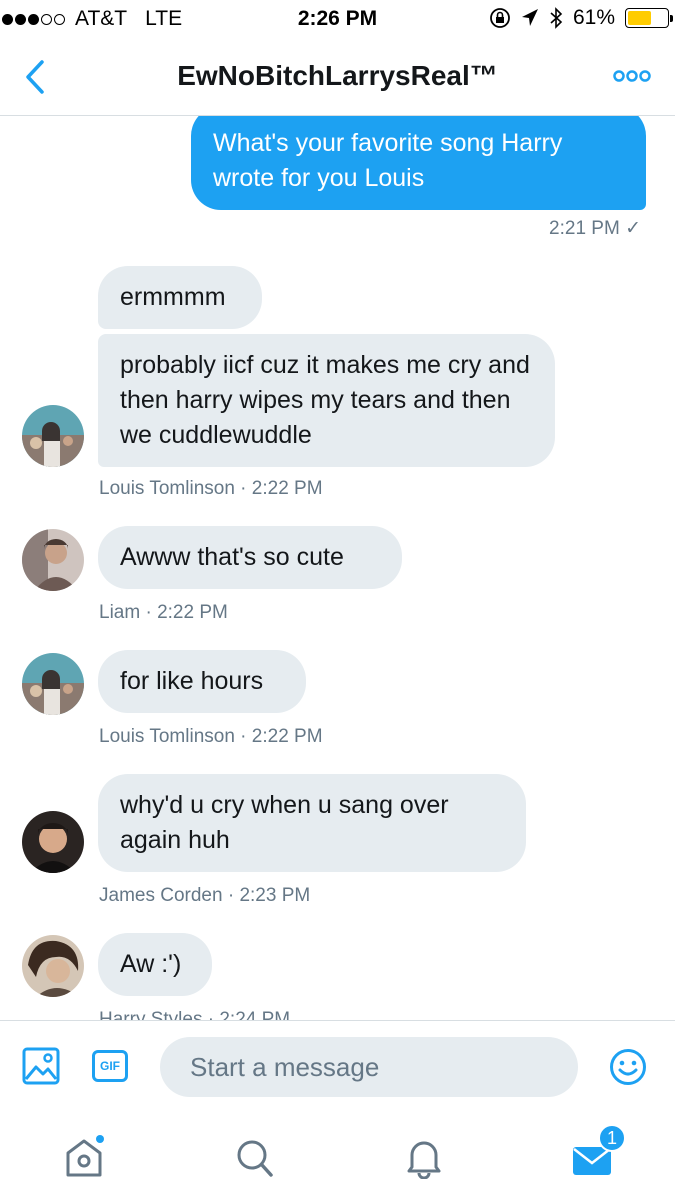  Describe the element at coordinates (53, 966) in the screenshot. I see `avatar-harry` at that location.